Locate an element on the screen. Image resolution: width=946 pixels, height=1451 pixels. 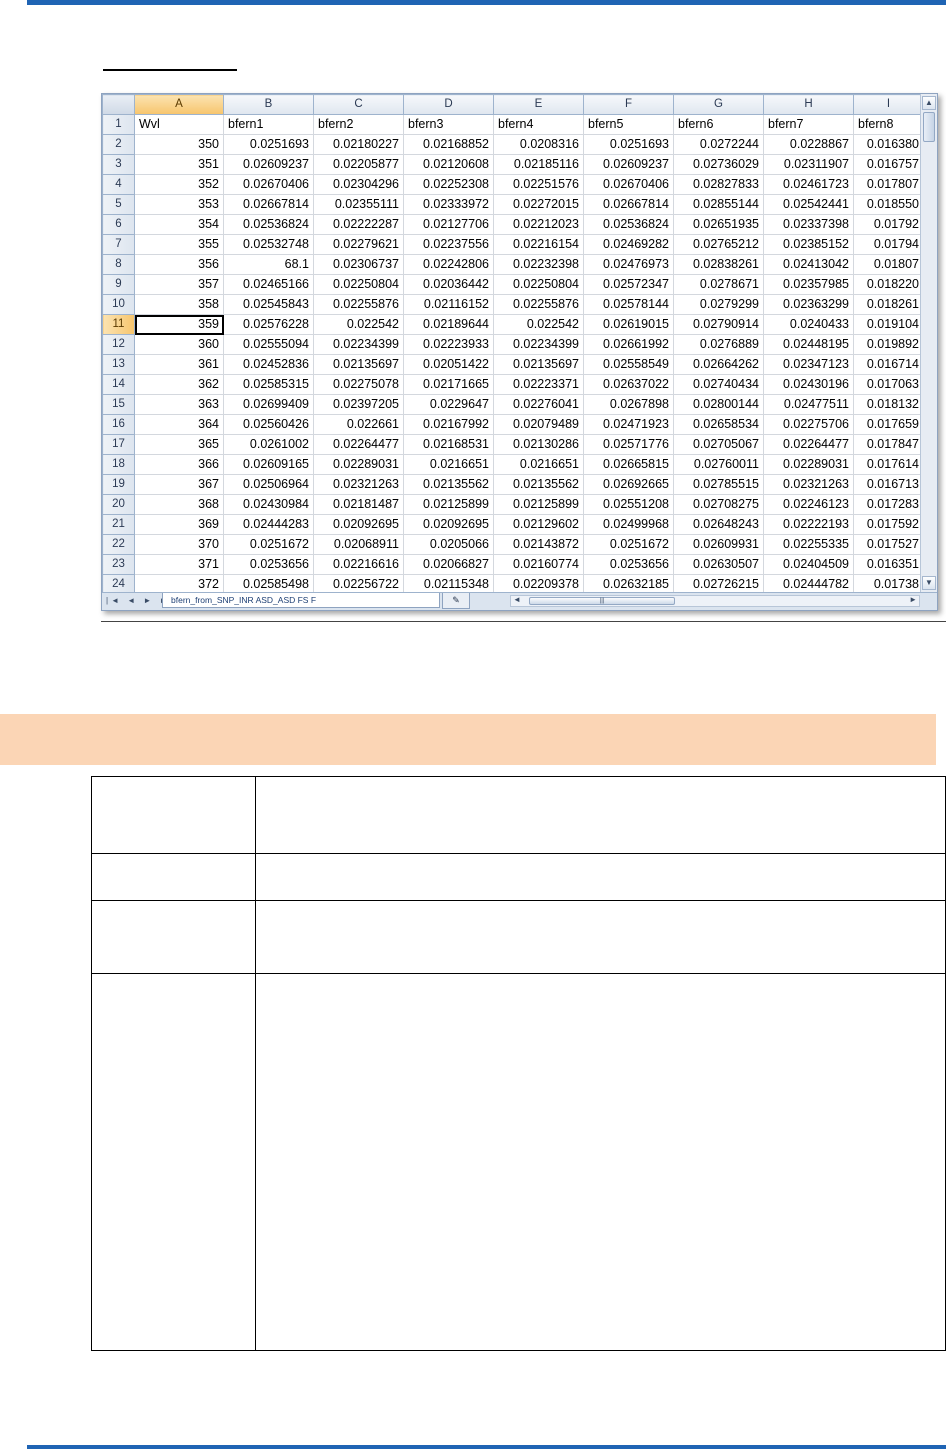
table-cell: 0.02571776 is located at coordinates (628, 444).